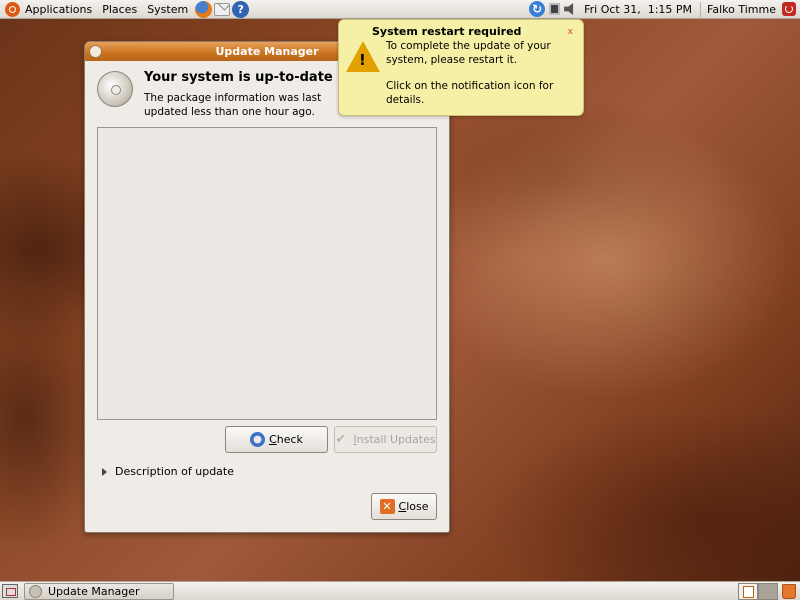 This screenshot has height=600, width=800. I want to click on close-button: ✕ Close, so click(404, 506).